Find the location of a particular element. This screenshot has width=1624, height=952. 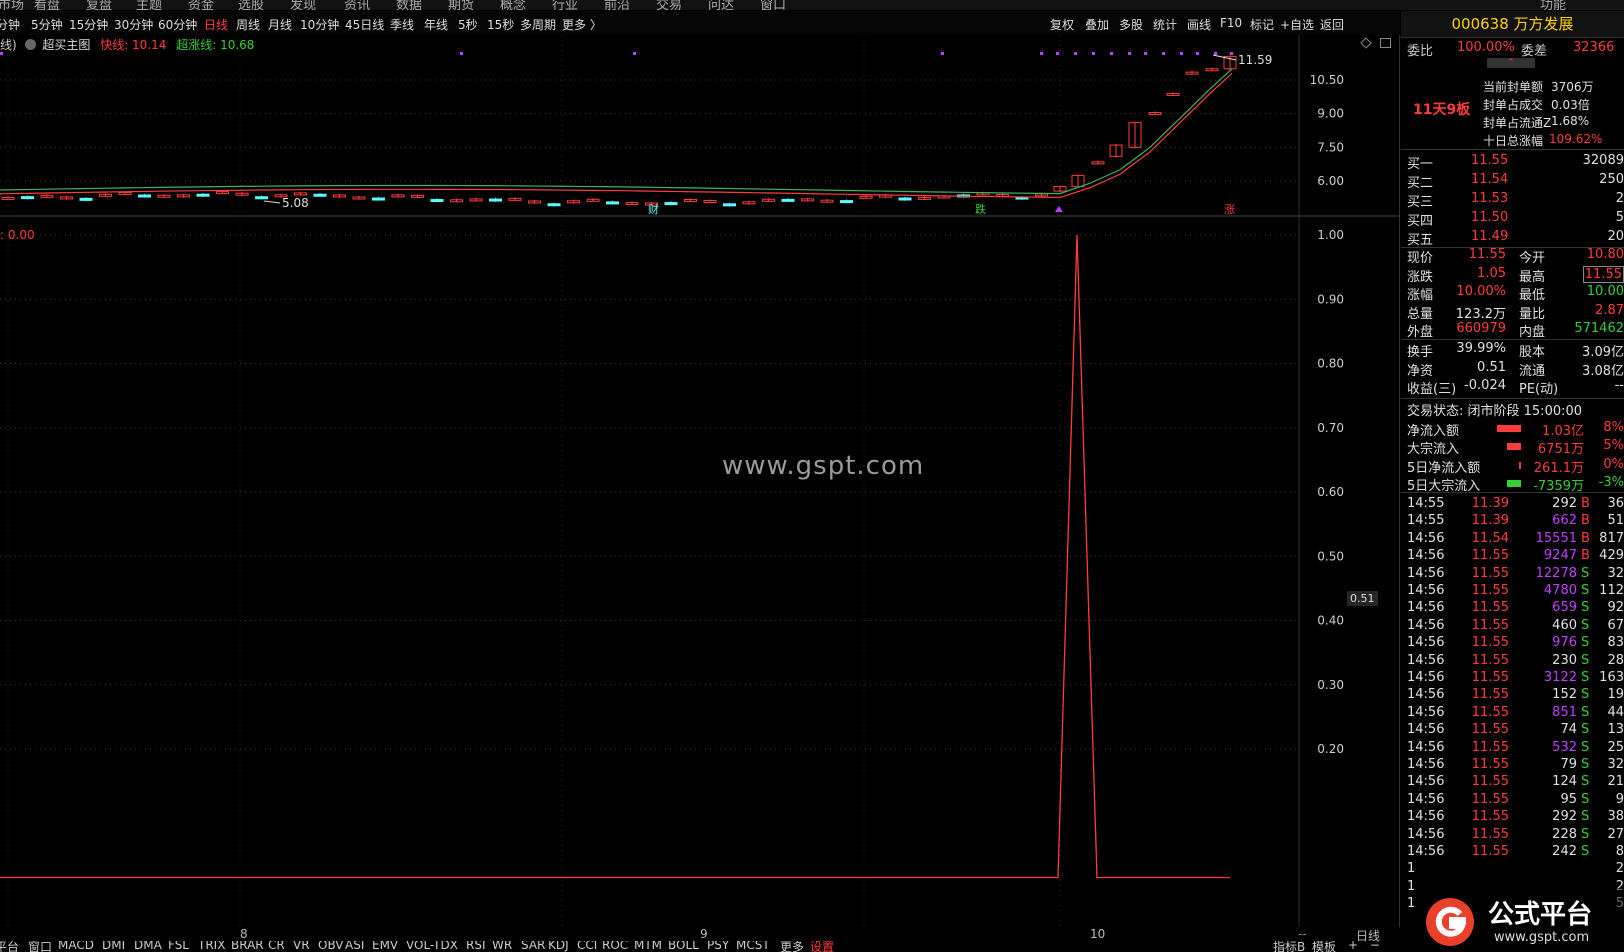

indicator-tab-8: CR is located at coordinates (276, 946).